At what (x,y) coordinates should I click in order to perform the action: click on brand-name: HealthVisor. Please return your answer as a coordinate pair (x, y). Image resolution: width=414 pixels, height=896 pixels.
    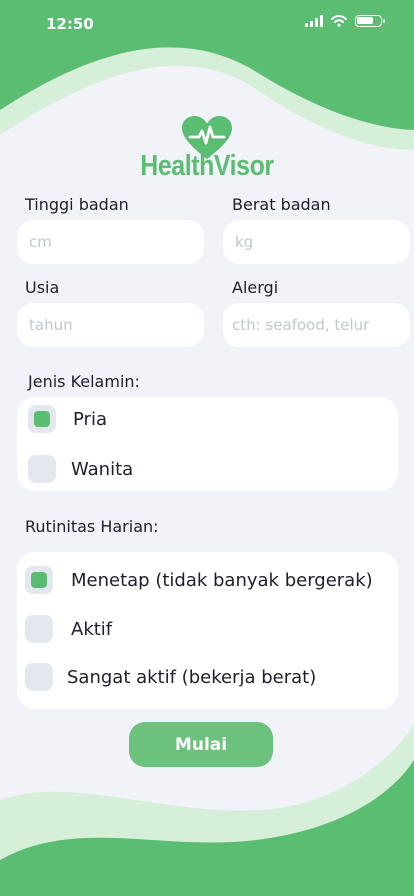
    Looking at the image, I should click on (207, 166).